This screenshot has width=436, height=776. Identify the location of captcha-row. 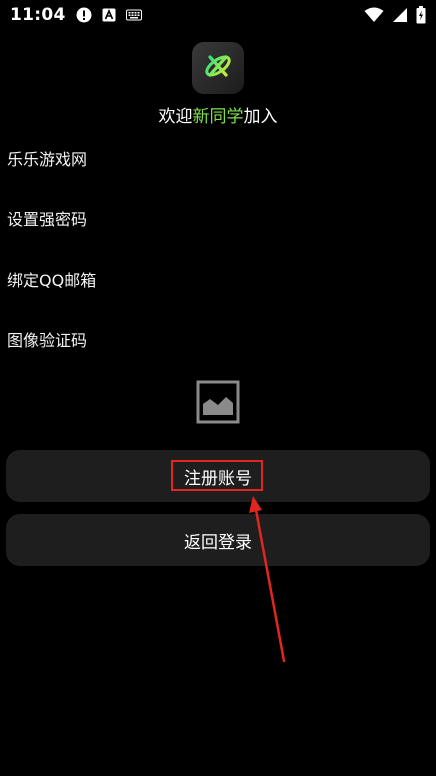
(217, 340).